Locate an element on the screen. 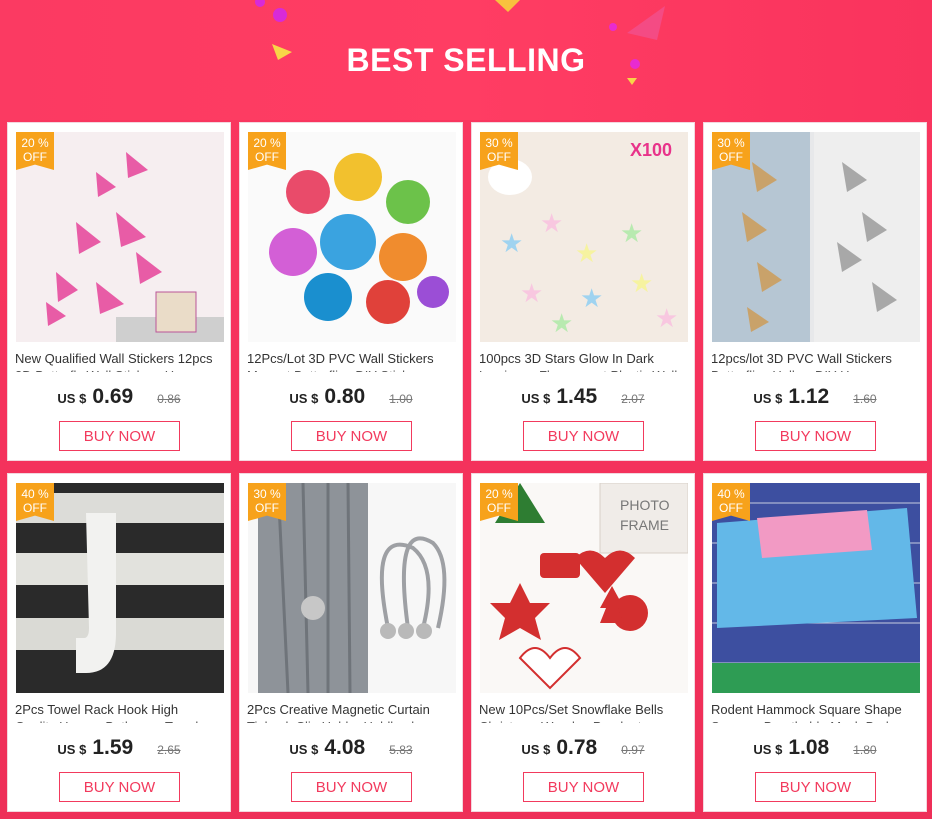 This screenshot has width=932, height=819. original-price: 5.83 is located at coordinates (401, 750).